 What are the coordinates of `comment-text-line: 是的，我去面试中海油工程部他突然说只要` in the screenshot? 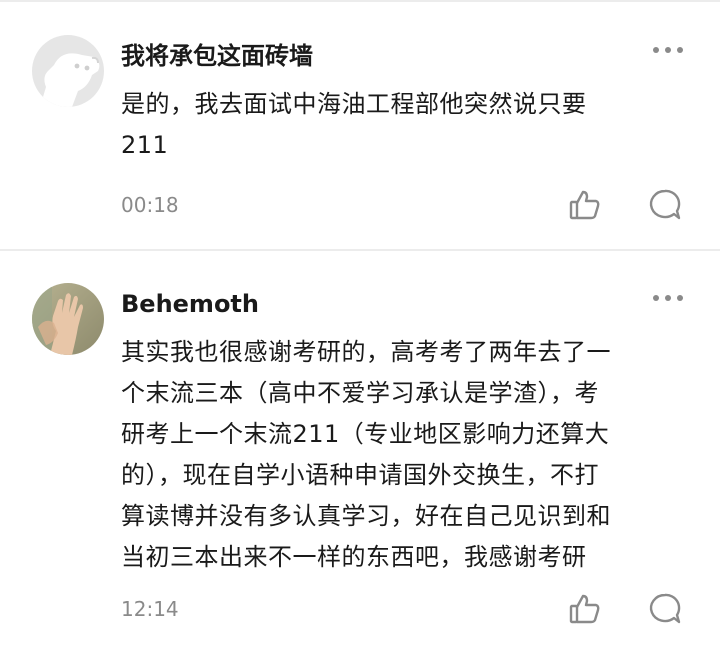 It's located at (354, 104).